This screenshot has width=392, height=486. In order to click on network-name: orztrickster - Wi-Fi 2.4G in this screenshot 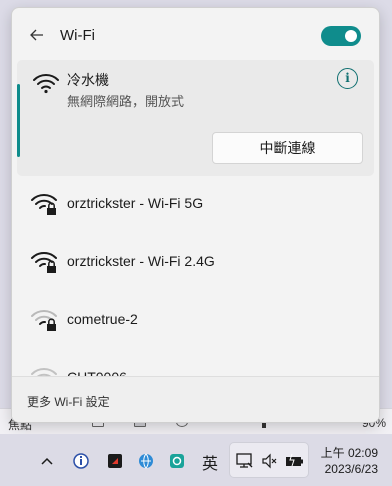, I will do `click(141, 261)`.